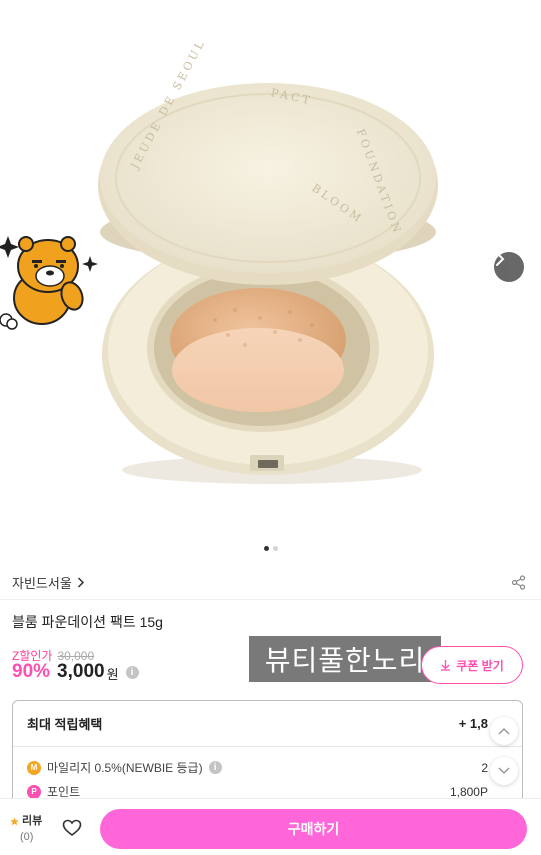 Image resolution: width=541 pixels, height=855 pixels. What do you see at coordinates (112, 674) in the screenshot?
I see `currency-unit: 원` at bounding box center [112, 674].